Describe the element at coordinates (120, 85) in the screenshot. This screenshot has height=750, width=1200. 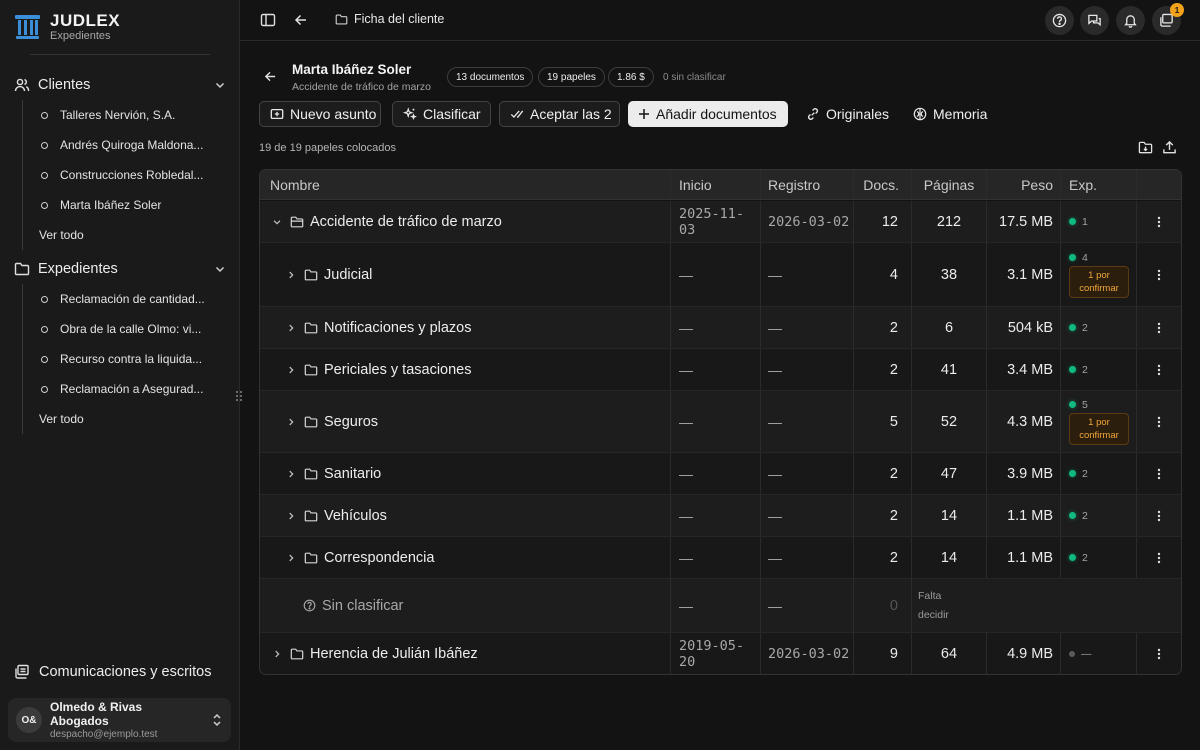
I see `clients-header: Clientes` at that location.